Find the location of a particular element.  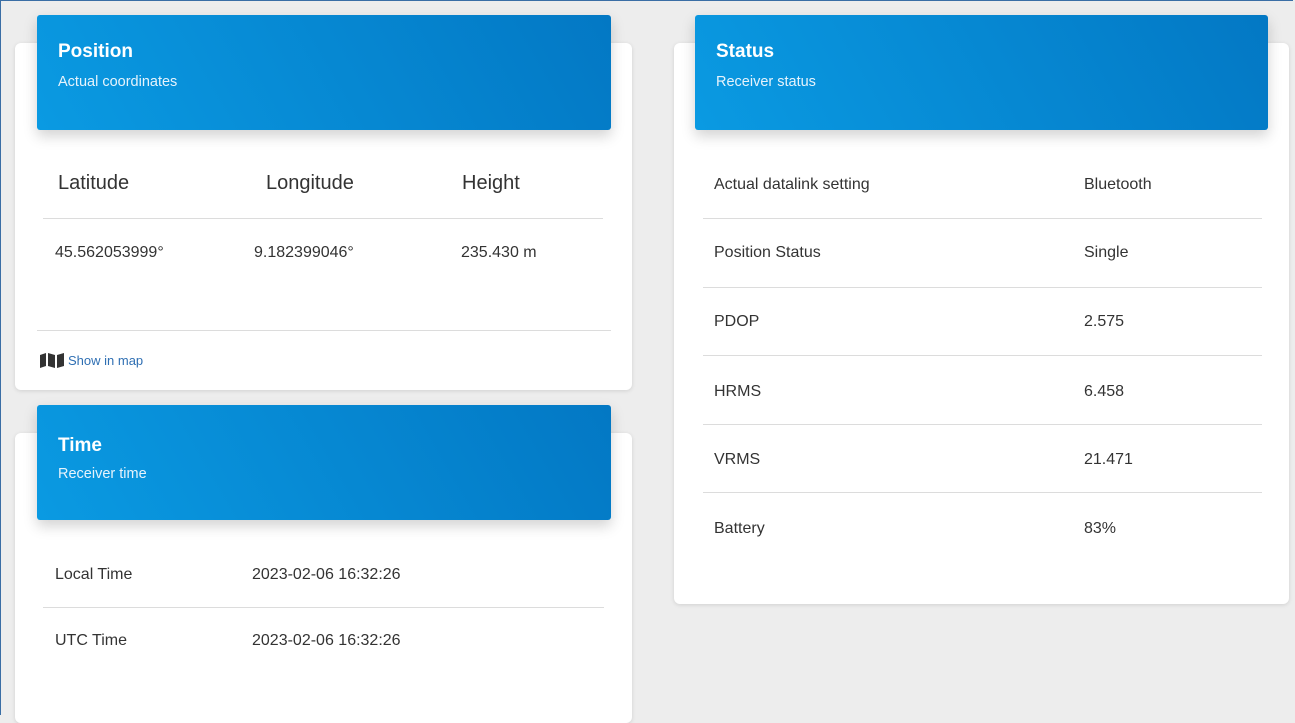

position-title: Position is located at coordinates (95, 51).